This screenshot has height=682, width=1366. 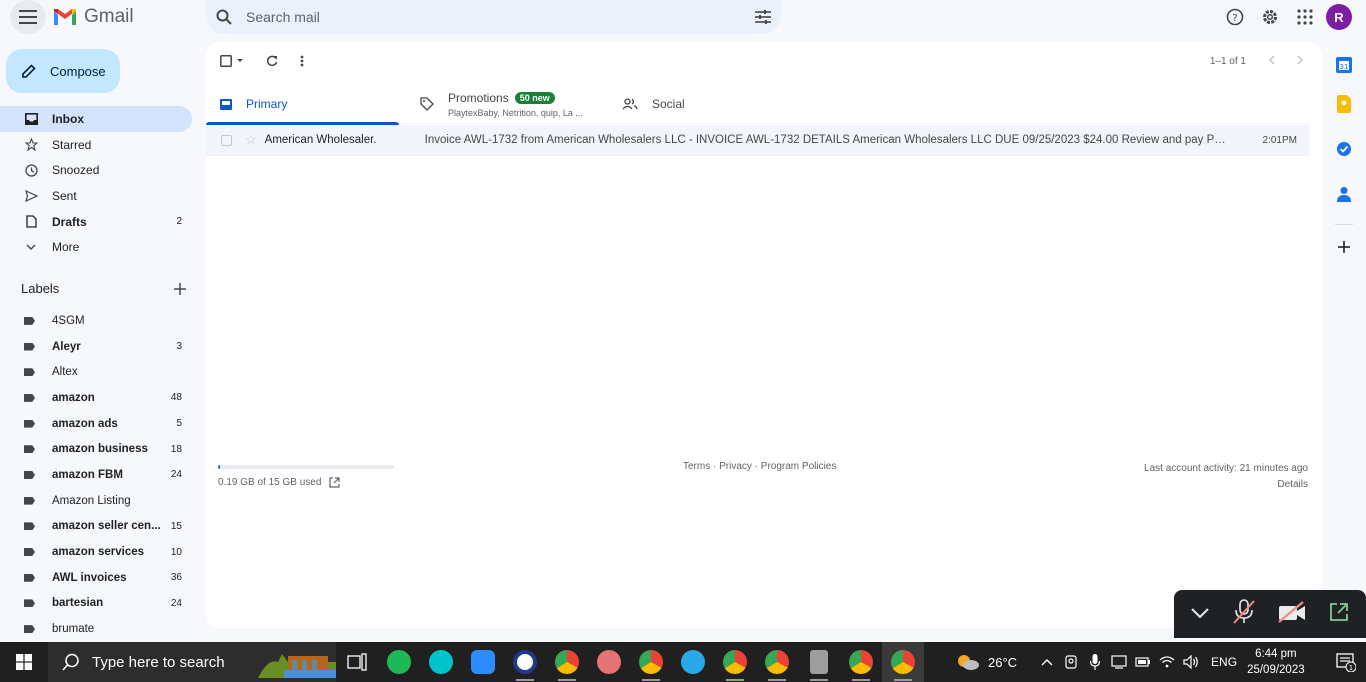 I want to click on task-view-icon, so click(x=357, y=662).